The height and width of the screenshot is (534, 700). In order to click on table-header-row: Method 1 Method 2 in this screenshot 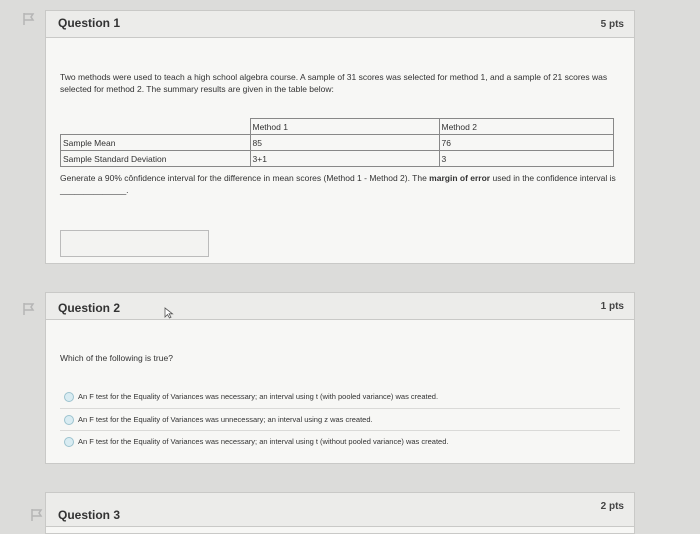, I will do `click(337, 126)`.